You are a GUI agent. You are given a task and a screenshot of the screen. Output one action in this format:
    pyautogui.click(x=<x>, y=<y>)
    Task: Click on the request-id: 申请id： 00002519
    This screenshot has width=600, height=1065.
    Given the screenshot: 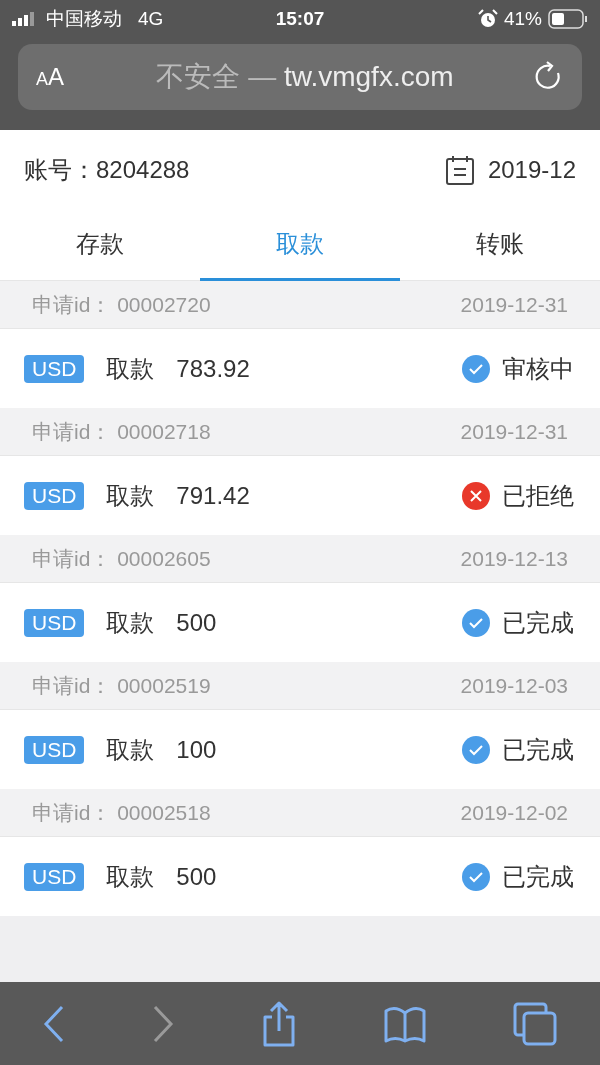 What is the action you would take?
    pyautogui.click(x=121, y=685)
    